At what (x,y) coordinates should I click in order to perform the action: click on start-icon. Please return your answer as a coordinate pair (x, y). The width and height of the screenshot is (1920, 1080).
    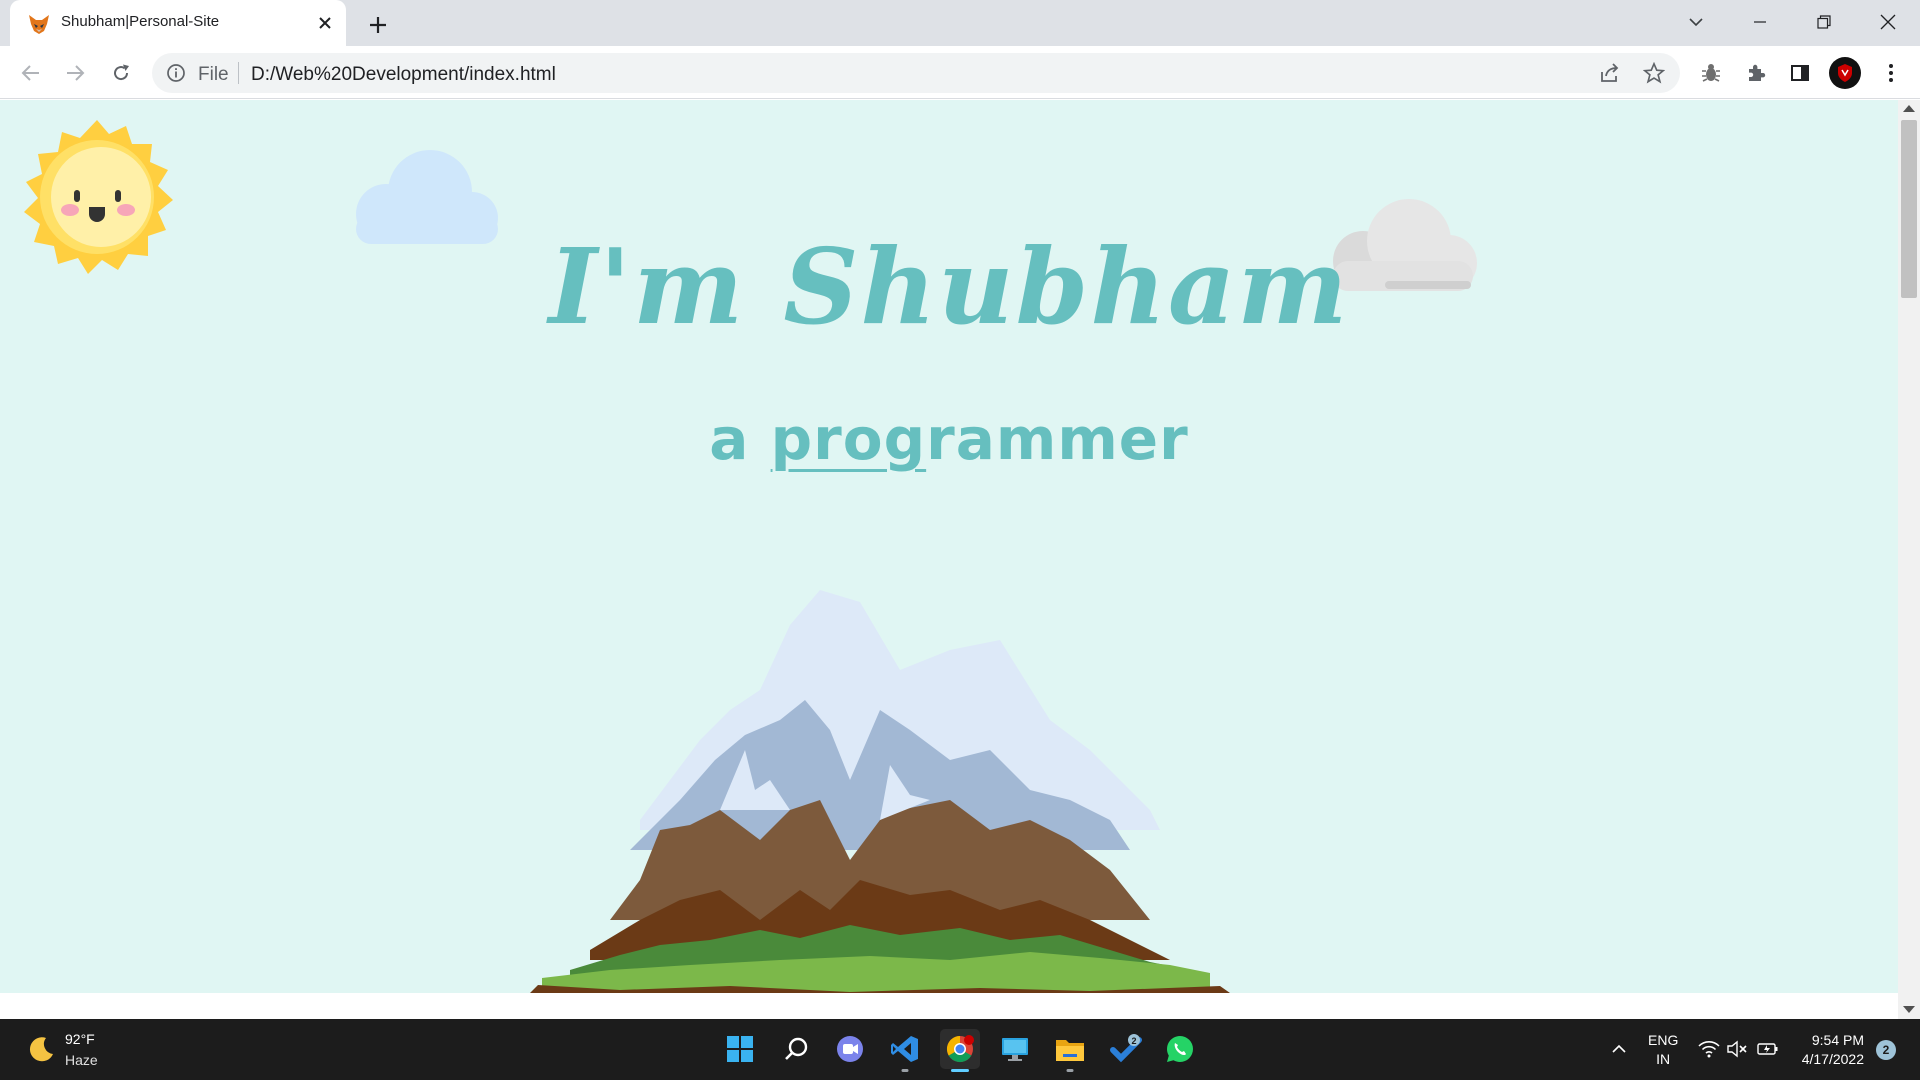
    Looking at the image, I should click on (740, 1049).